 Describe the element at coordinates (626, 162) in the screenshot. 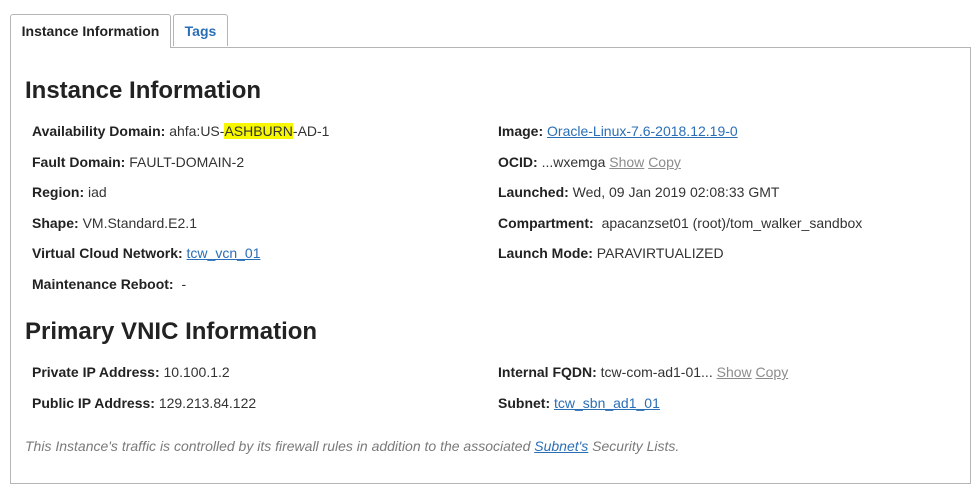

I see `ocid-show-link: Show` at that location.